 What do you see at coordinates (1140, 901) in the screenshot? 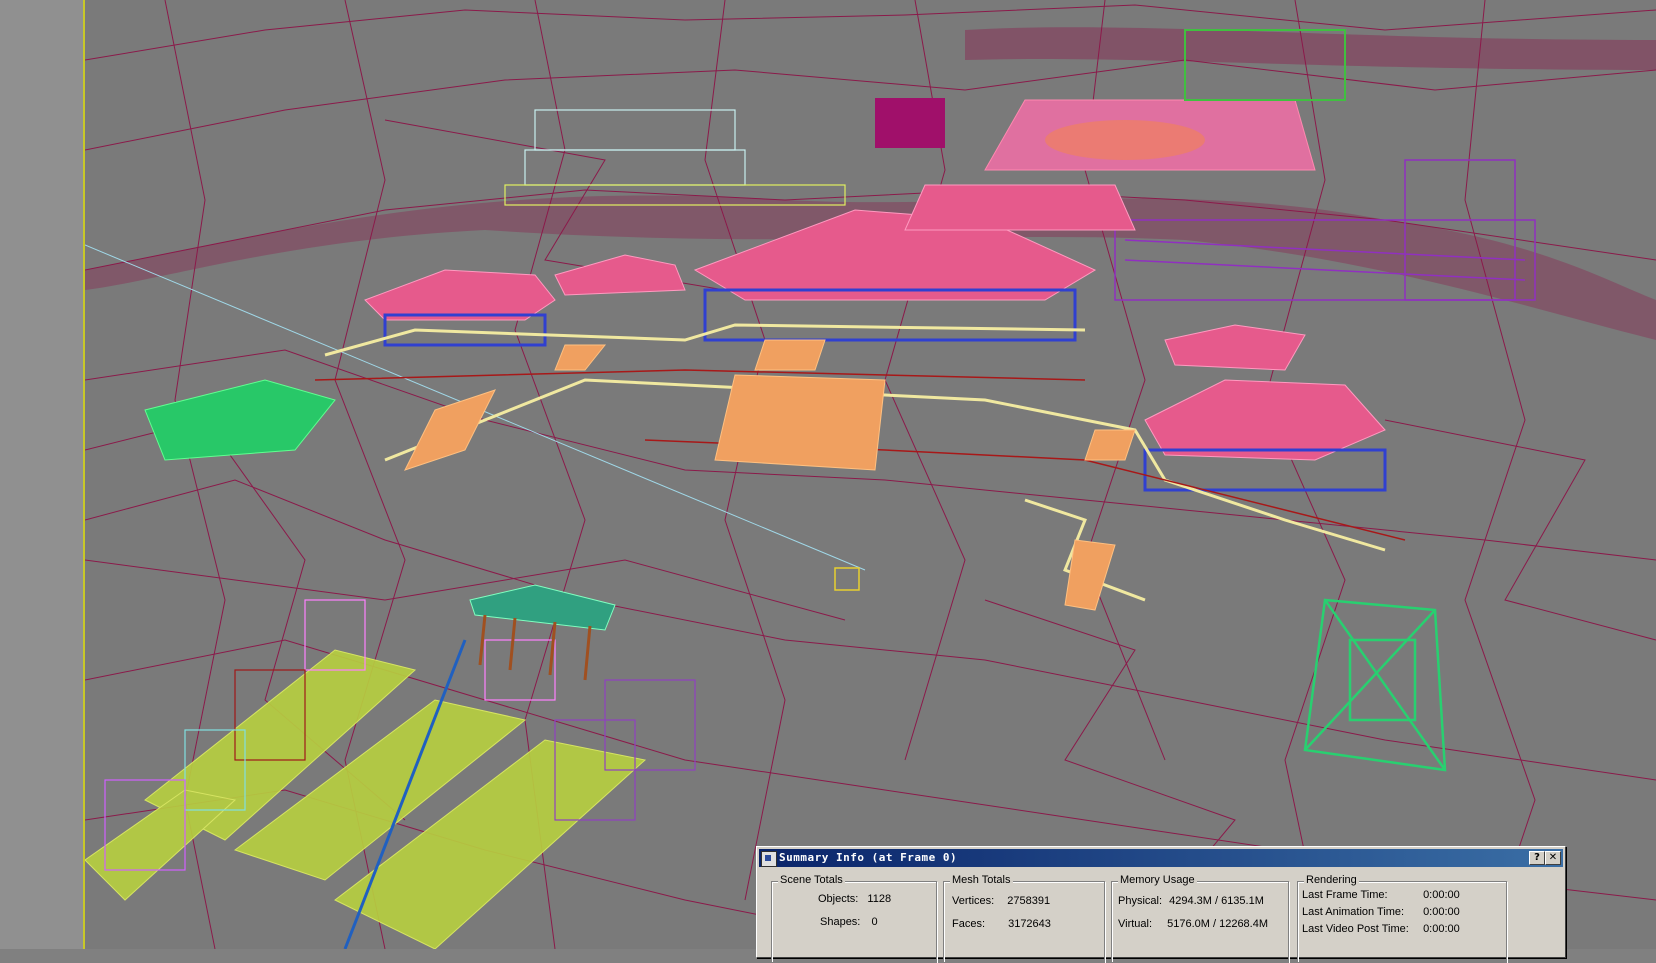
I see `physical-label: Physical:` at bounding box center [1140, 901].